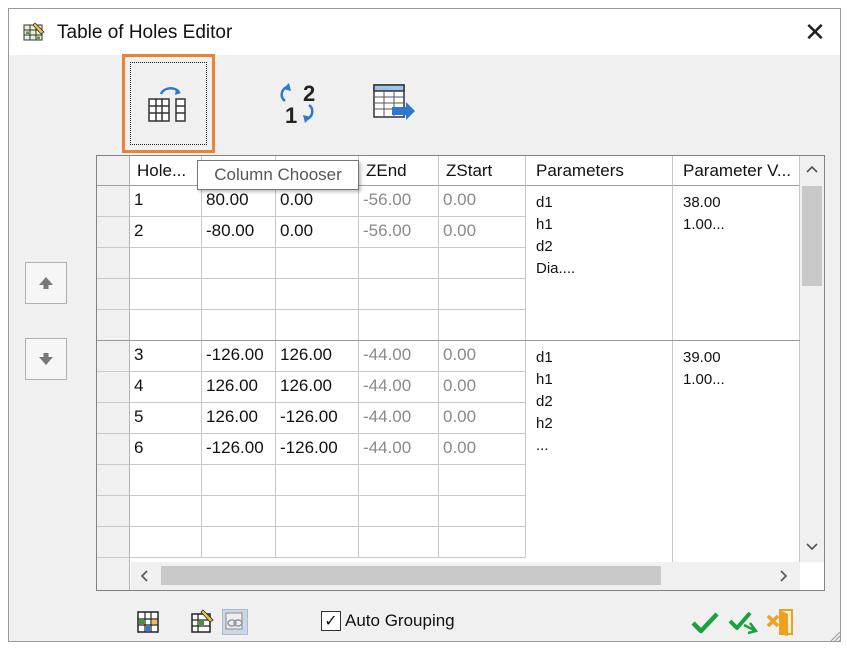  What do you see at coordinates (812, 547) in the screenshot?
I see `scroll-down-icon` at bounding box center [812, 547].